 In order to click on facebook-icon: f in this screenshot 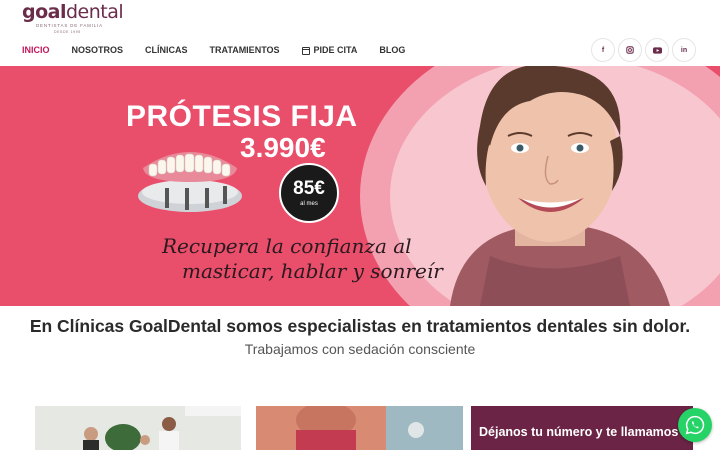, I will do `click(603, 50)`.